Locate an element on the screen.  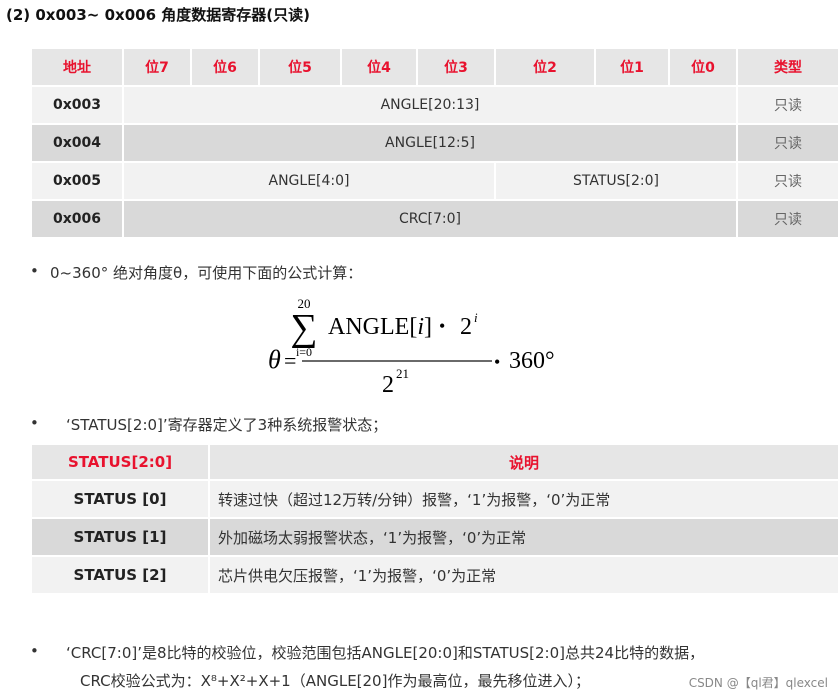
numerator-exponent: i is located at coordinates (476, 317).